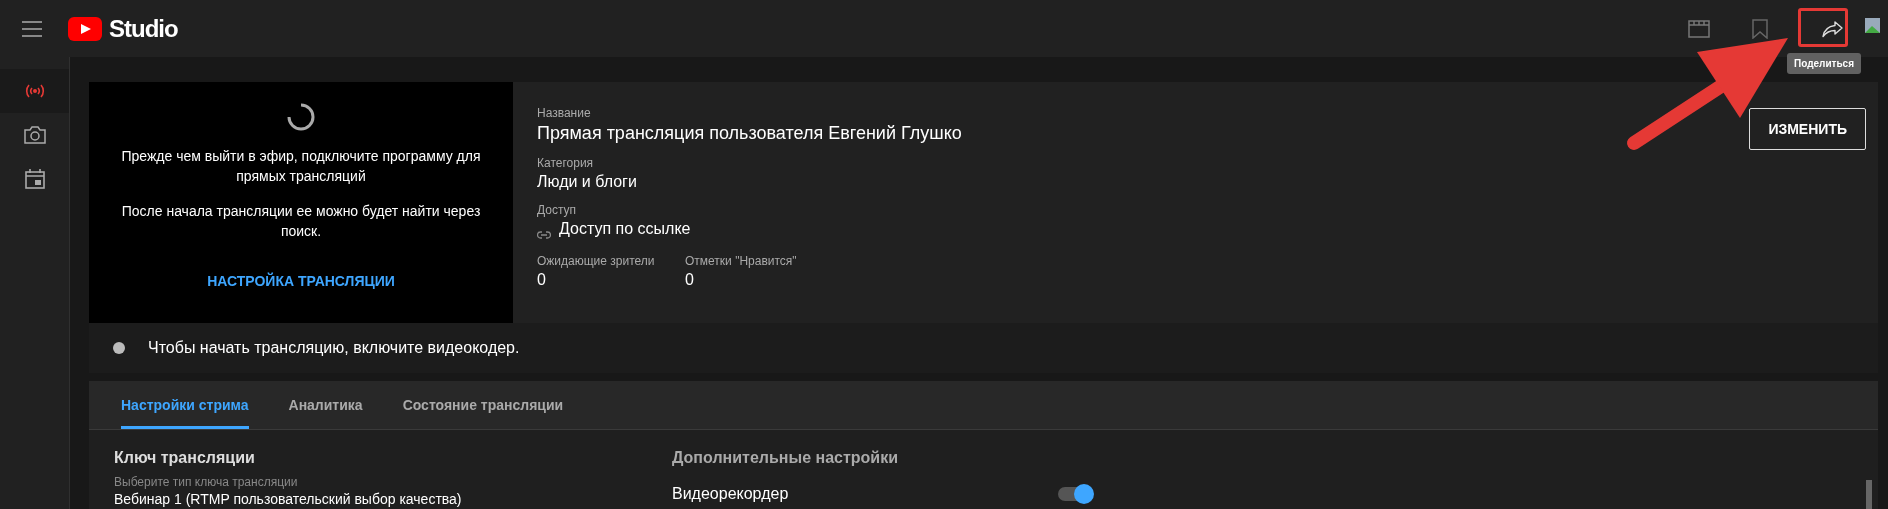  Describe the element at coordinates (564, 113) in the screenshot. I see `field-label: Название` at that location.